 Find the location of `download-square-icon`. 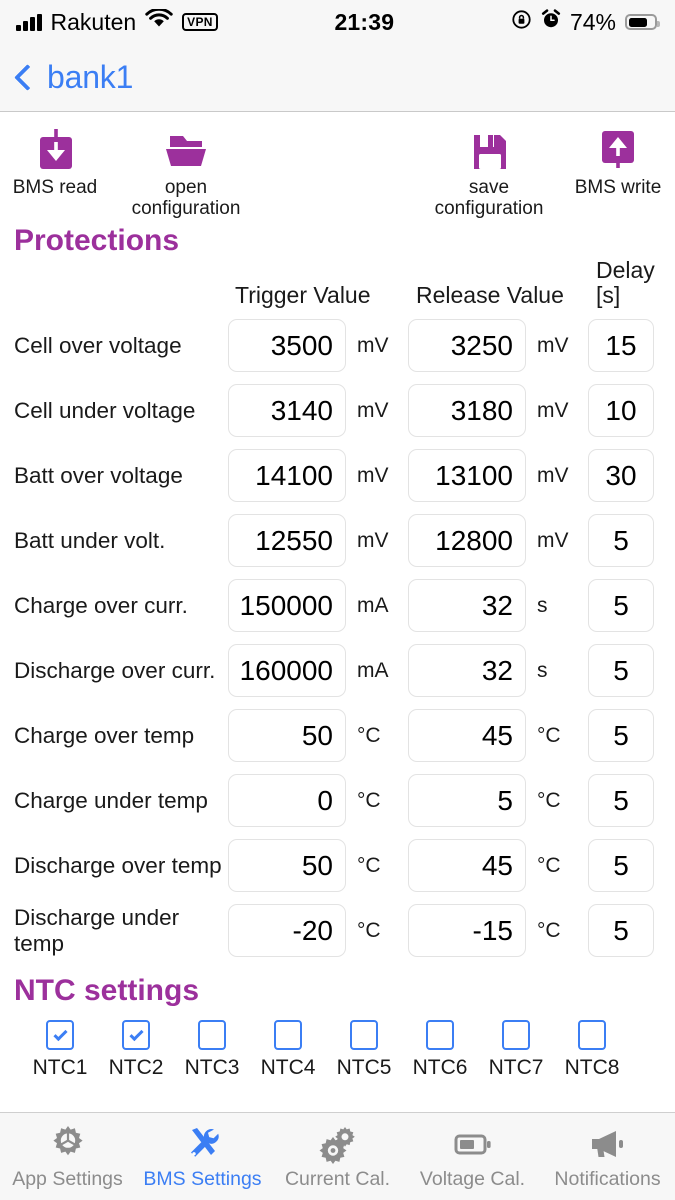

download-square-icon is located at coordinates (55, 151).